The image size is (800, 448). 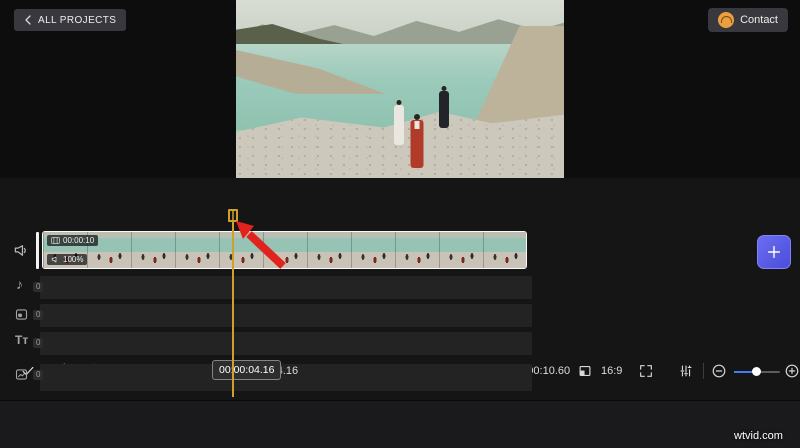 I want to click on watermark: wtvid.com, so click(x=758, y=436).